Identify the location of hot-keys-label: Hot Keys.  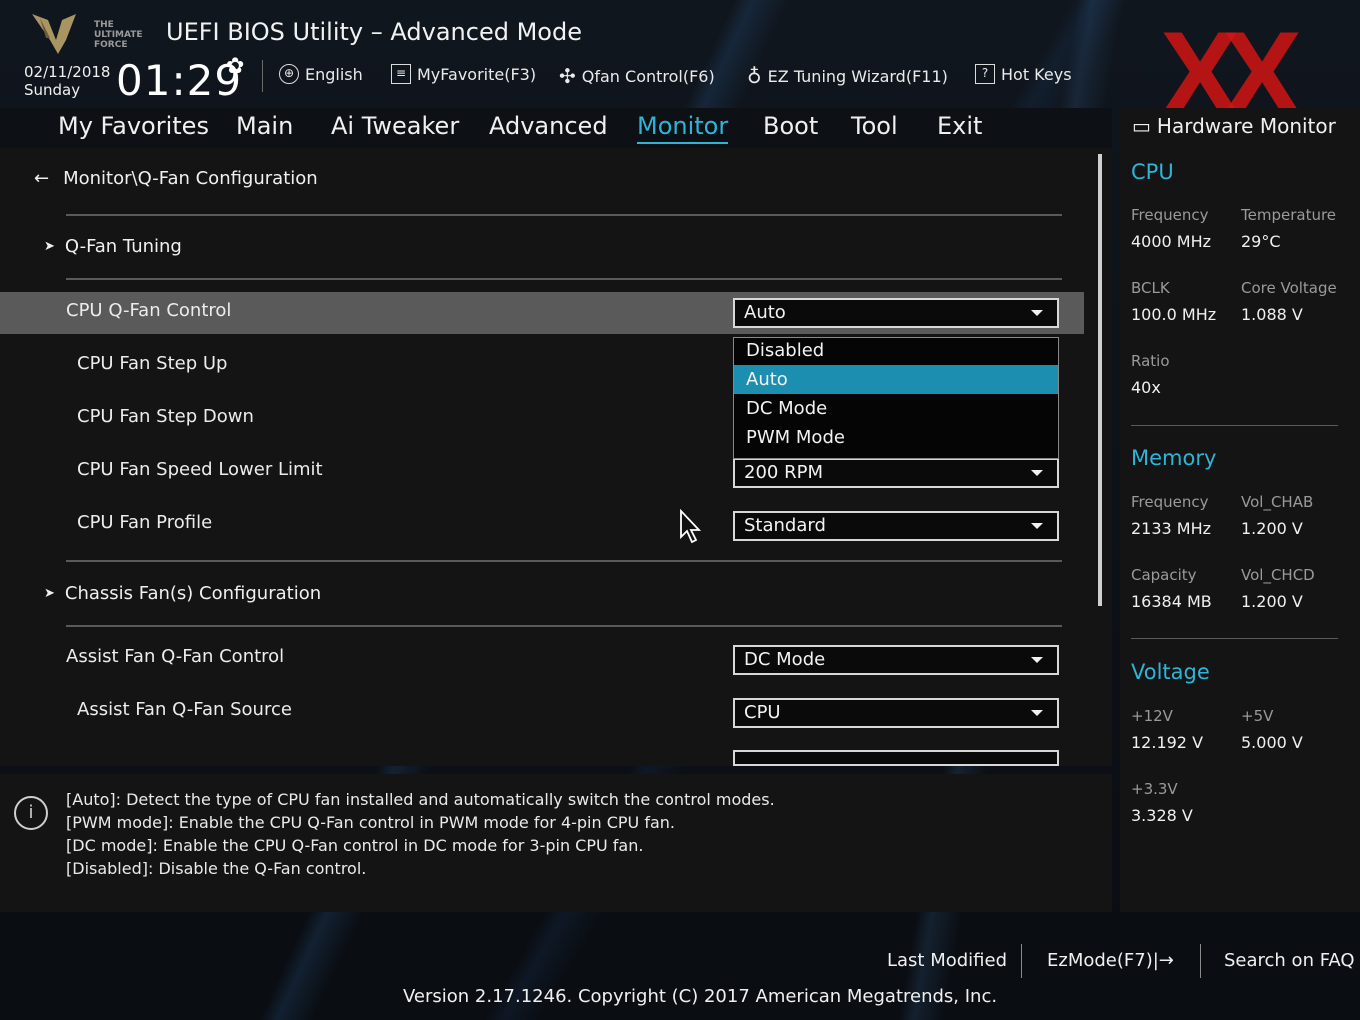
(1036, 74).